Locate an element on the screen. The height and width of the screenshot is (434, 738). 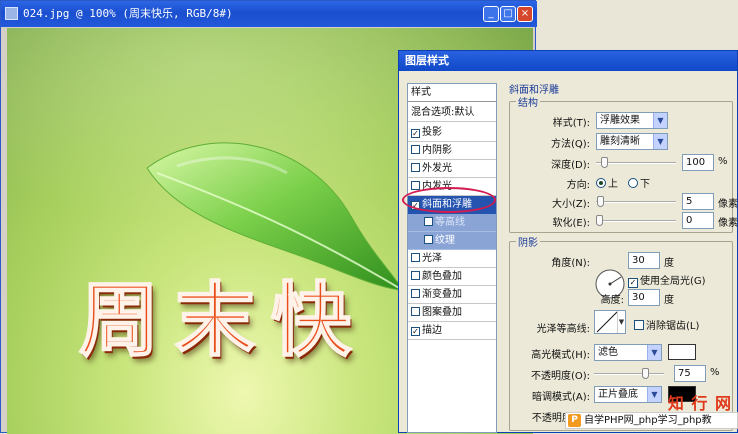
style-item-stroke: ✓ 描边 is located at coordinates (452, 331).